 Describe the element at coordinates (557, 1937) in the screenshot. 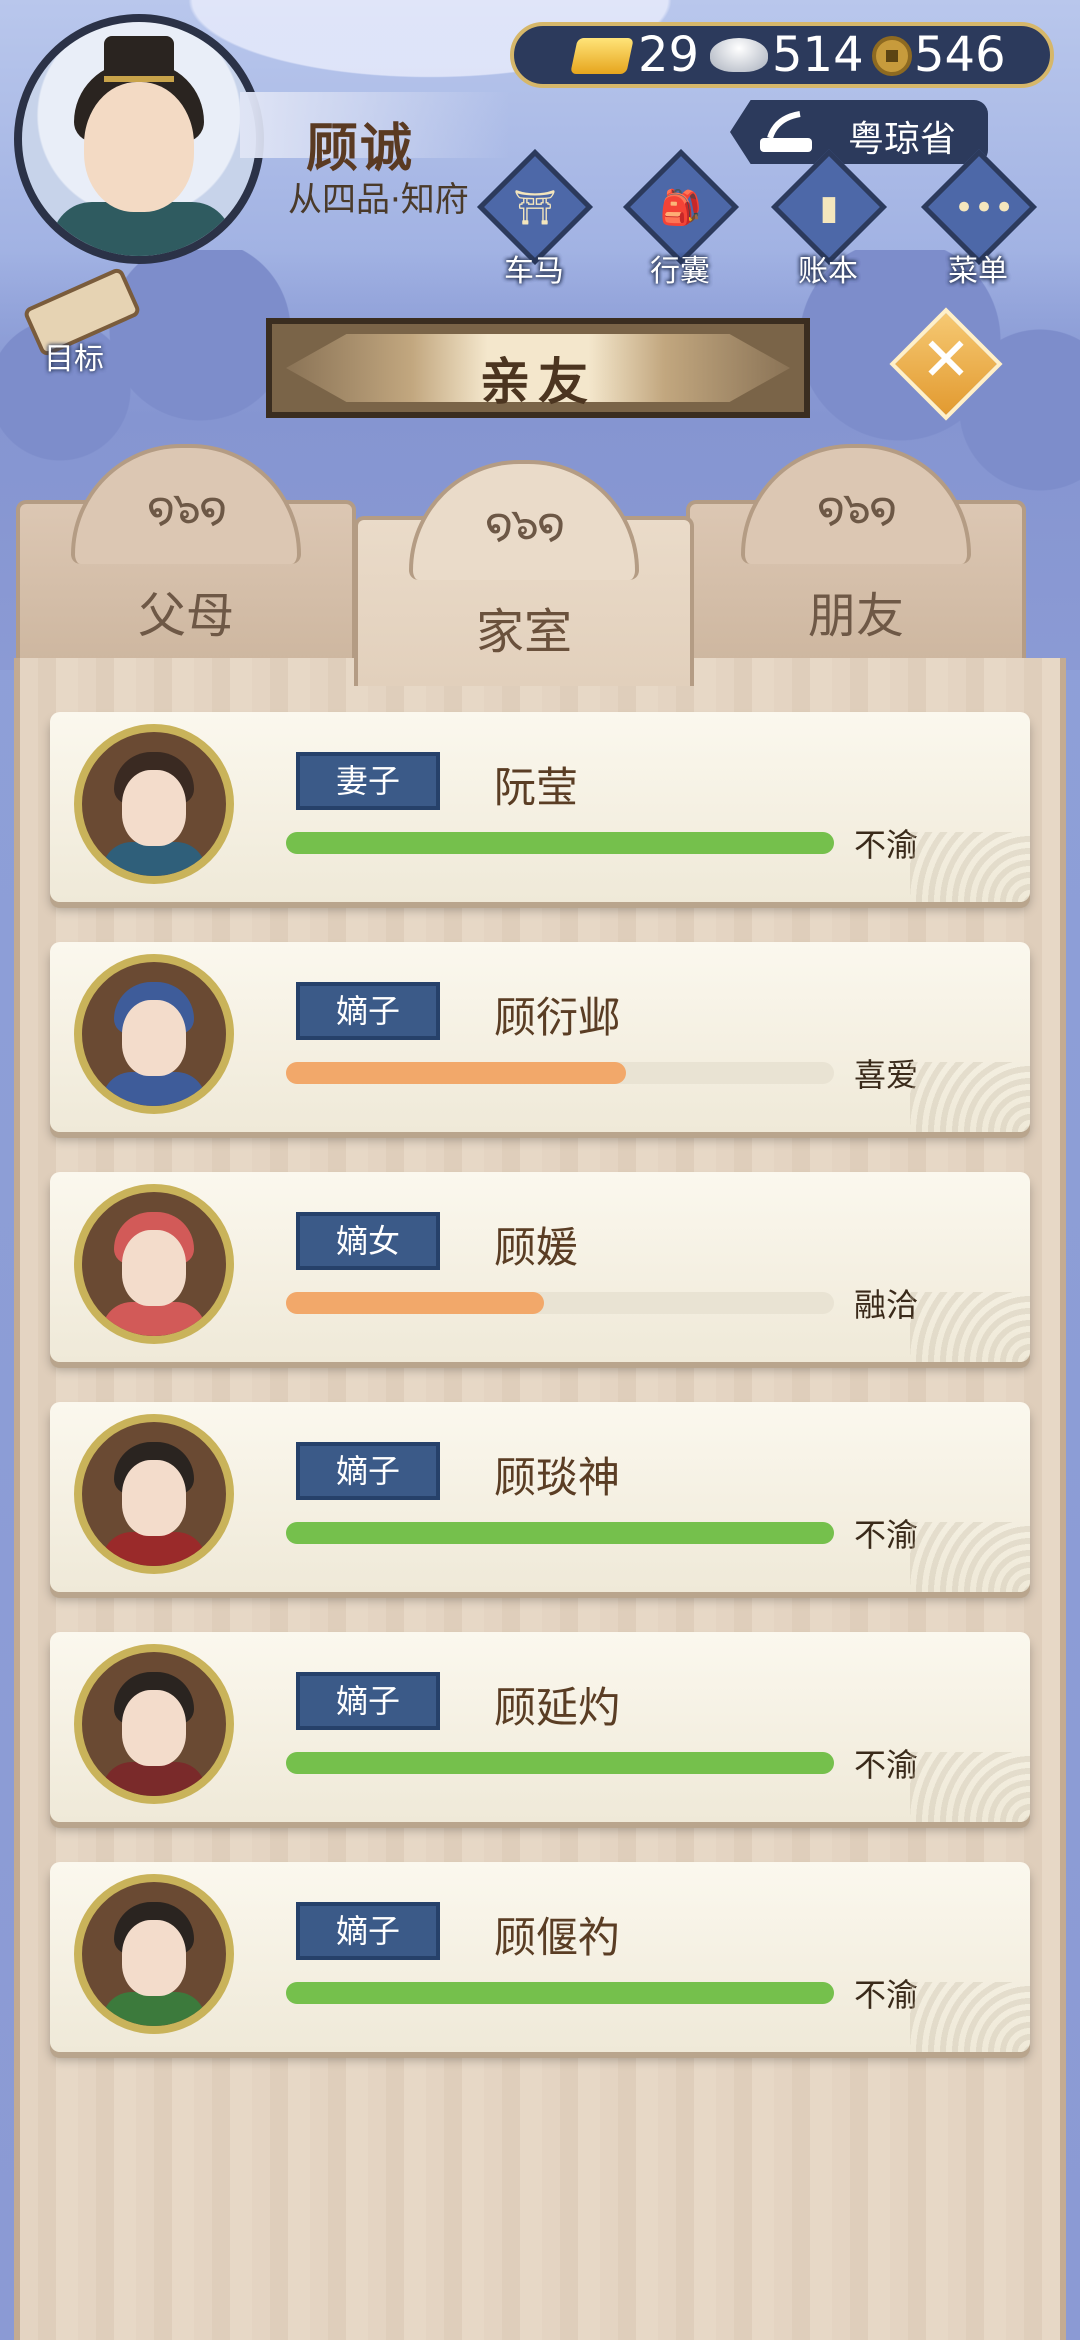

I see `member-name: 顾偃礿` at that location.